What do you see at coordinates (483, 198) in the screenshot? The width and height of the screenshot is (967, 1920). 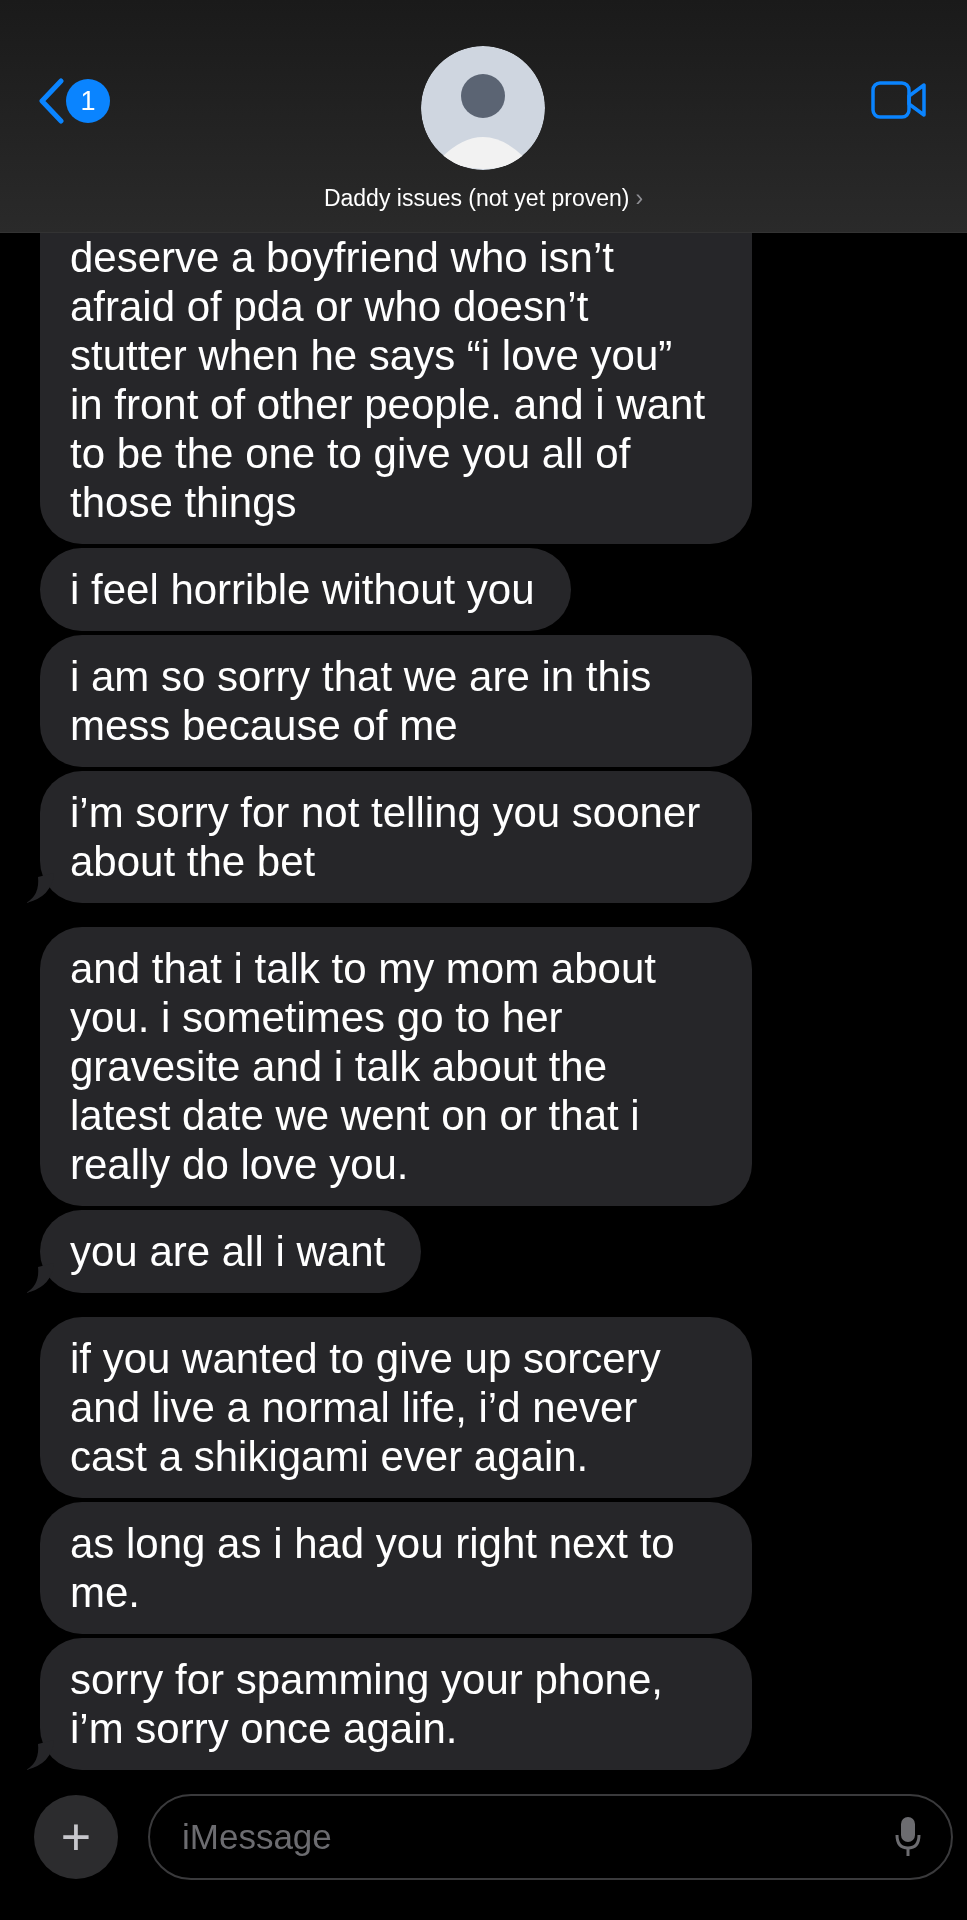 I see `contact-name: Daddy issues (not yet proven) ›` at bounding box center [483, 198].